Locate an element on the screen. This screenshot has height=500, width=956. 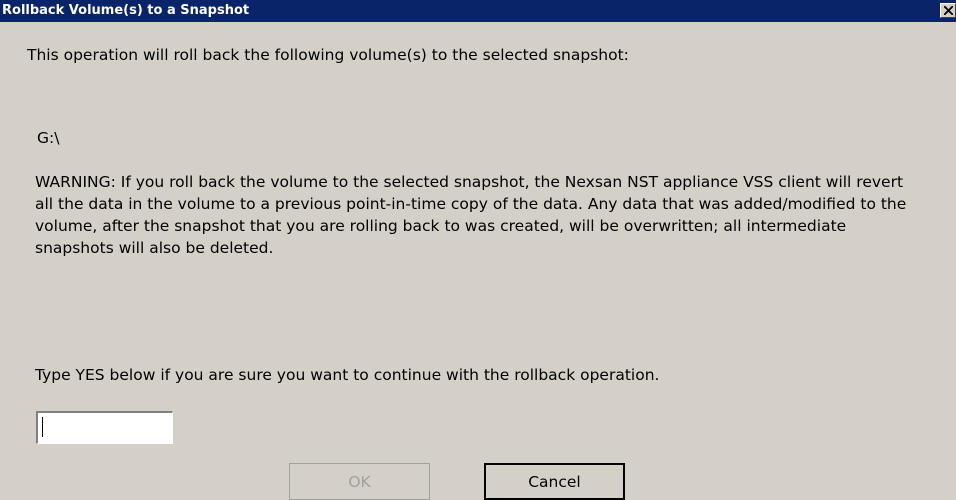
window-title: Rollback Volume(s) to a Snapshot is located at coordinates (126, 10).